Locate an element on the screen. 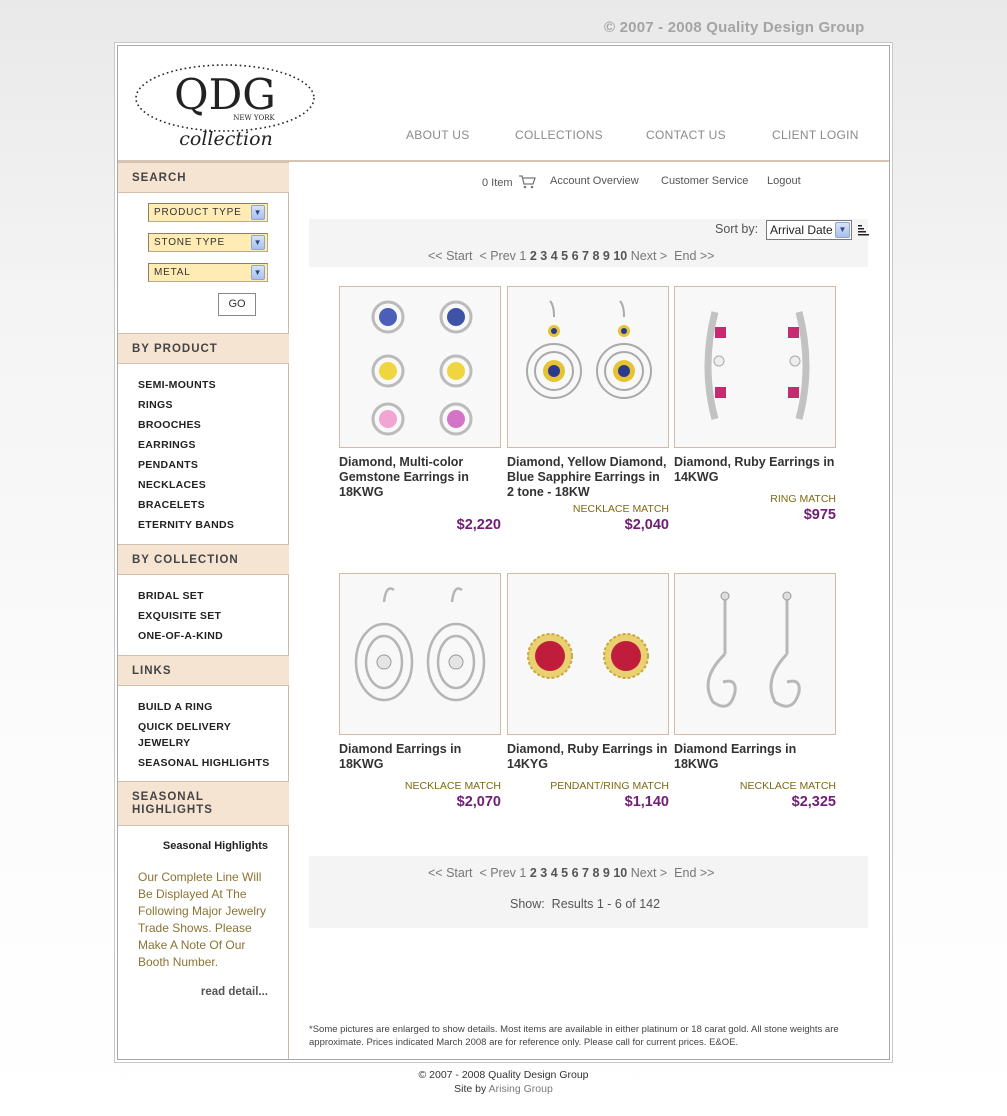 This screenshot has height=1116, width=1007. sidebar-item-eternity-bands: ETERNITY BANDS is located at coordinates (186, 525).